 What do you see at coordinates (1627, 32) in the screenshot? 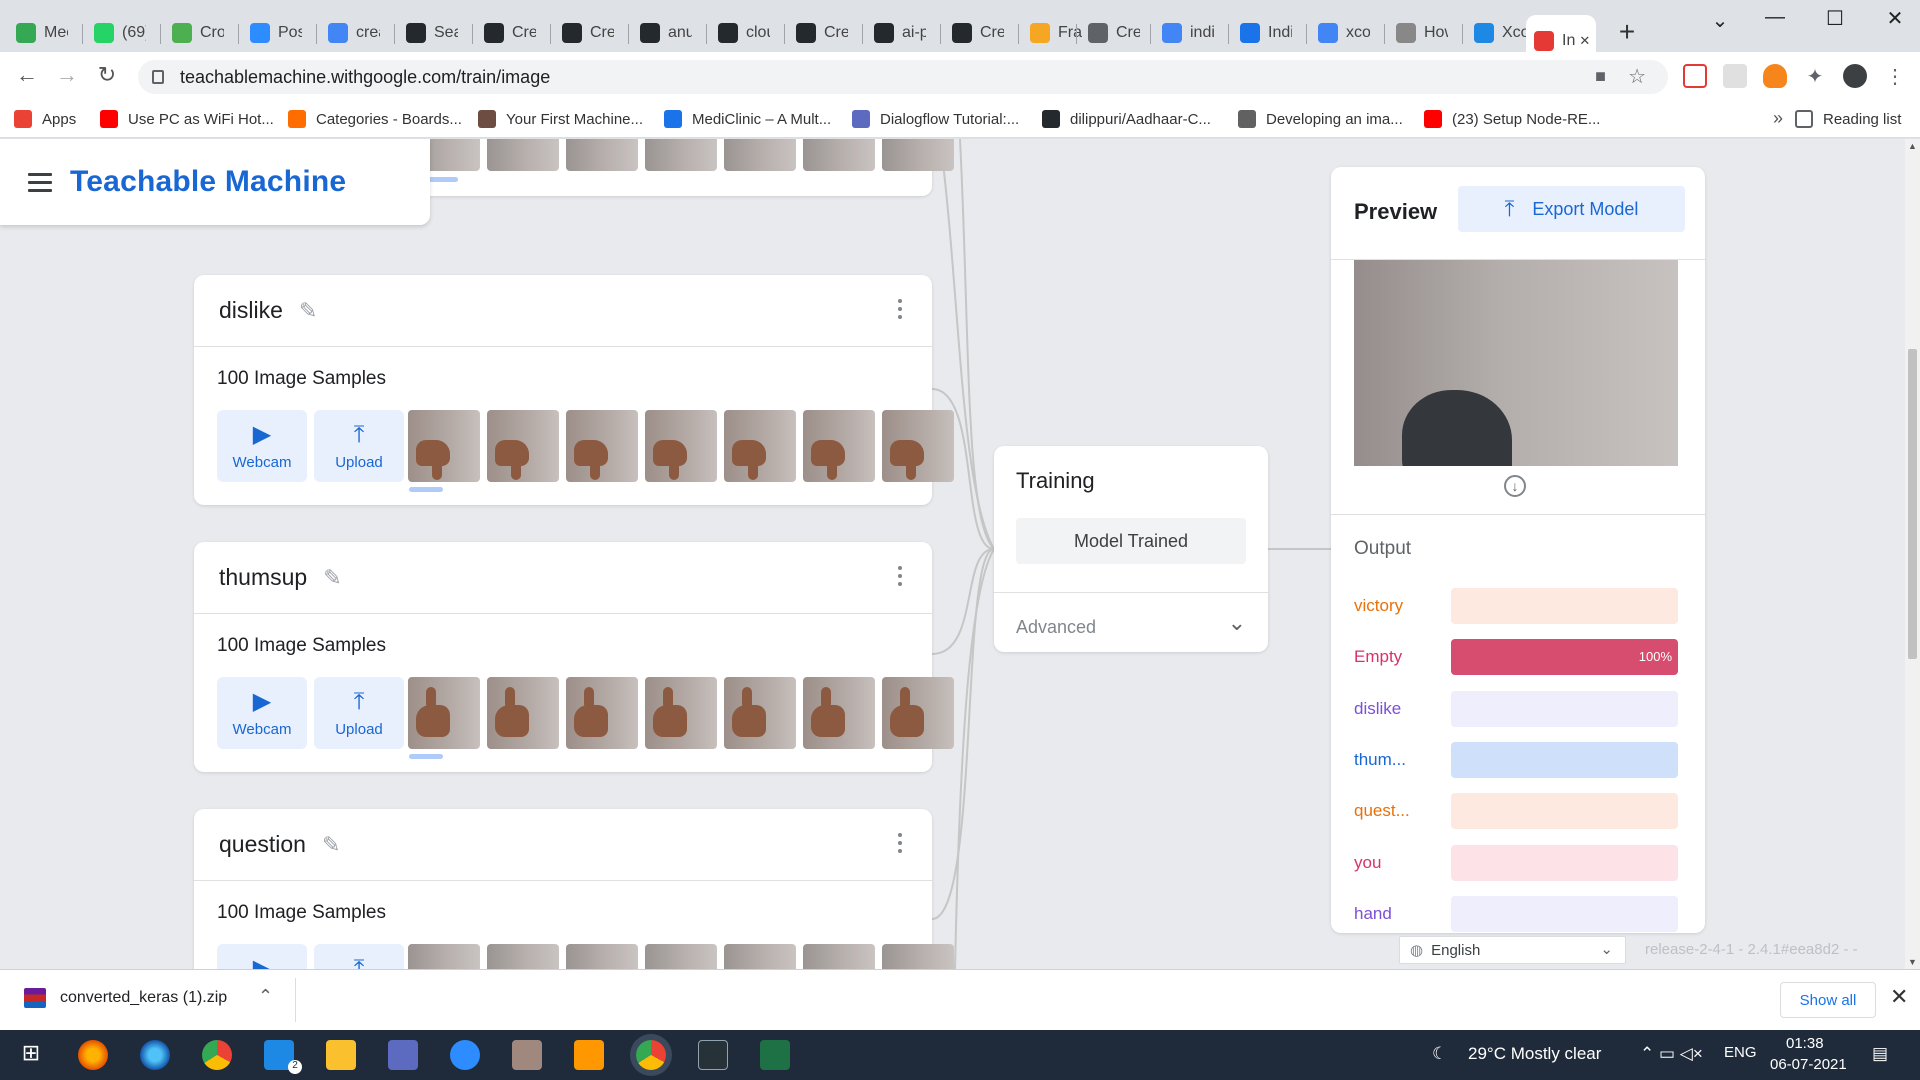
I see `new-tab-button: +` at bounding box center [1627, 32].